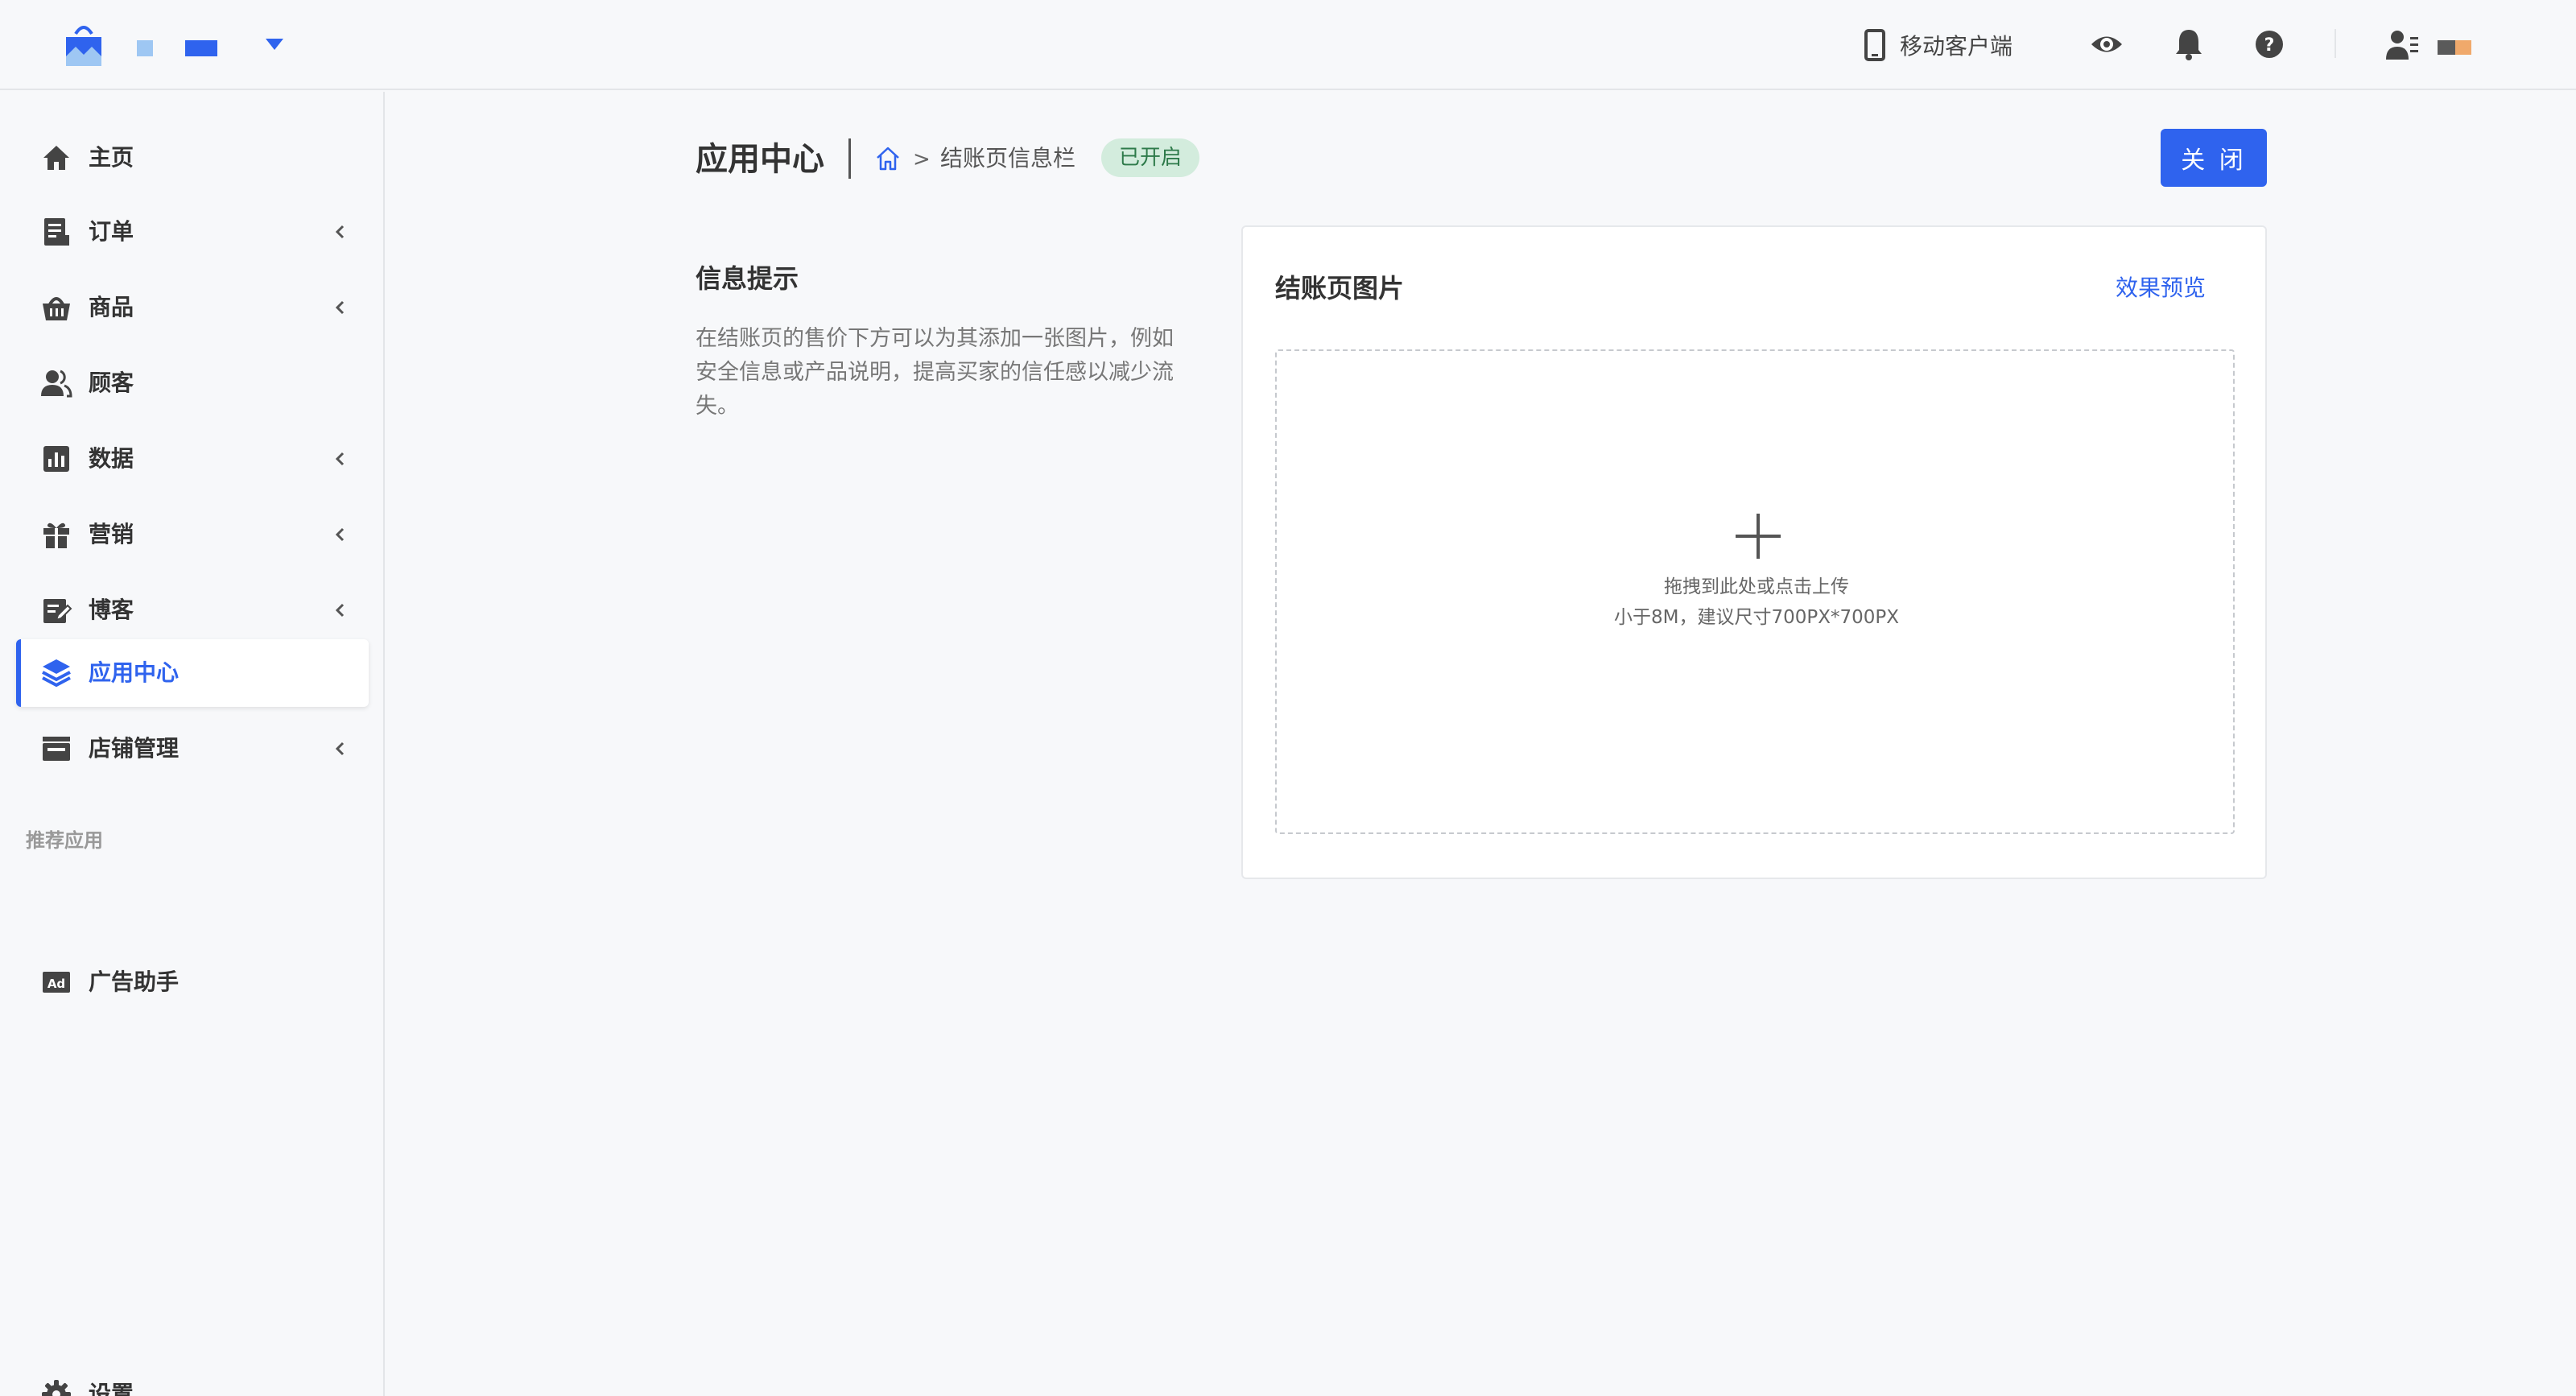 The image size is (2576, 1396). Describe the element at coordinates (56, 158) in the screenshot. I see `home-icon` at that location.